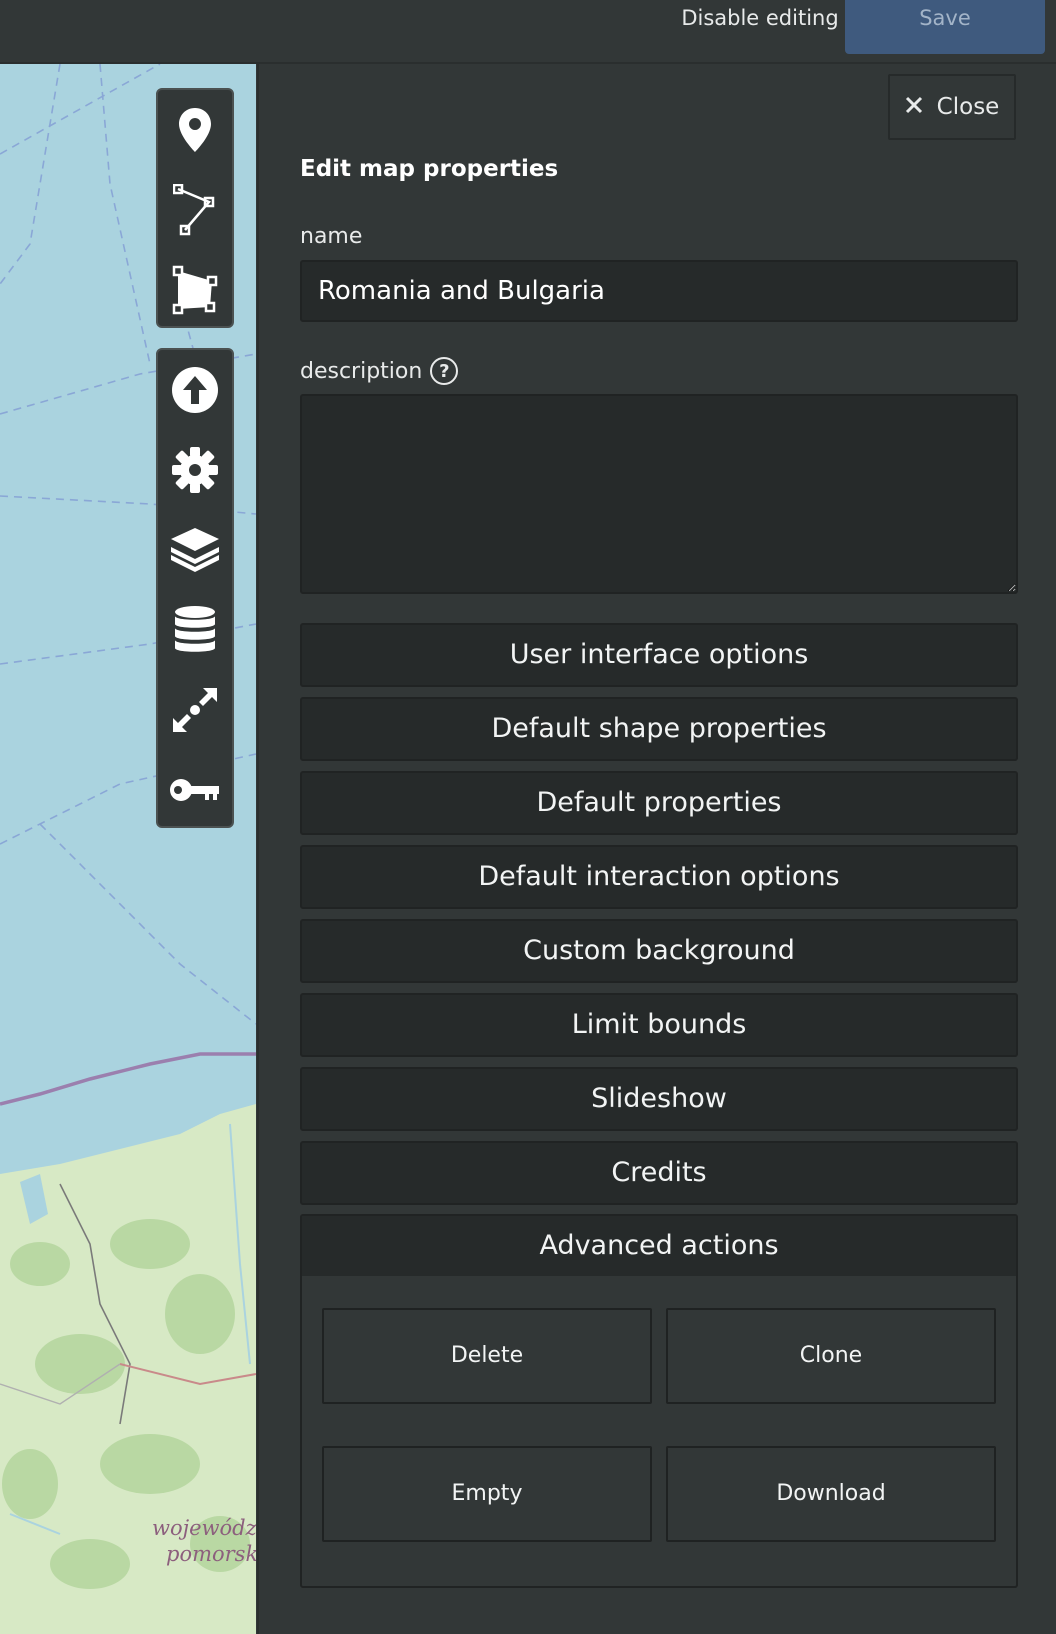 This screenshot has height=1634, width=1056. I want to click on map-settings-button, so click(195, 470).